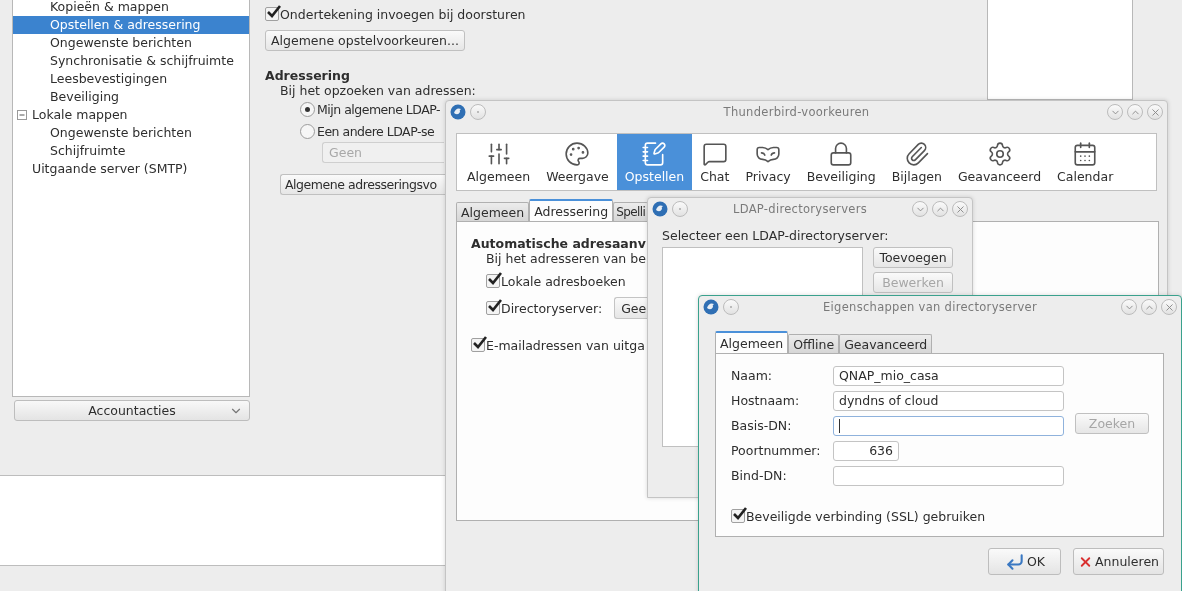  Describe the element at coordinates (566, 258) in the screenshot. I see `autocomplete-label: Bij het adresseren van be` at that location.